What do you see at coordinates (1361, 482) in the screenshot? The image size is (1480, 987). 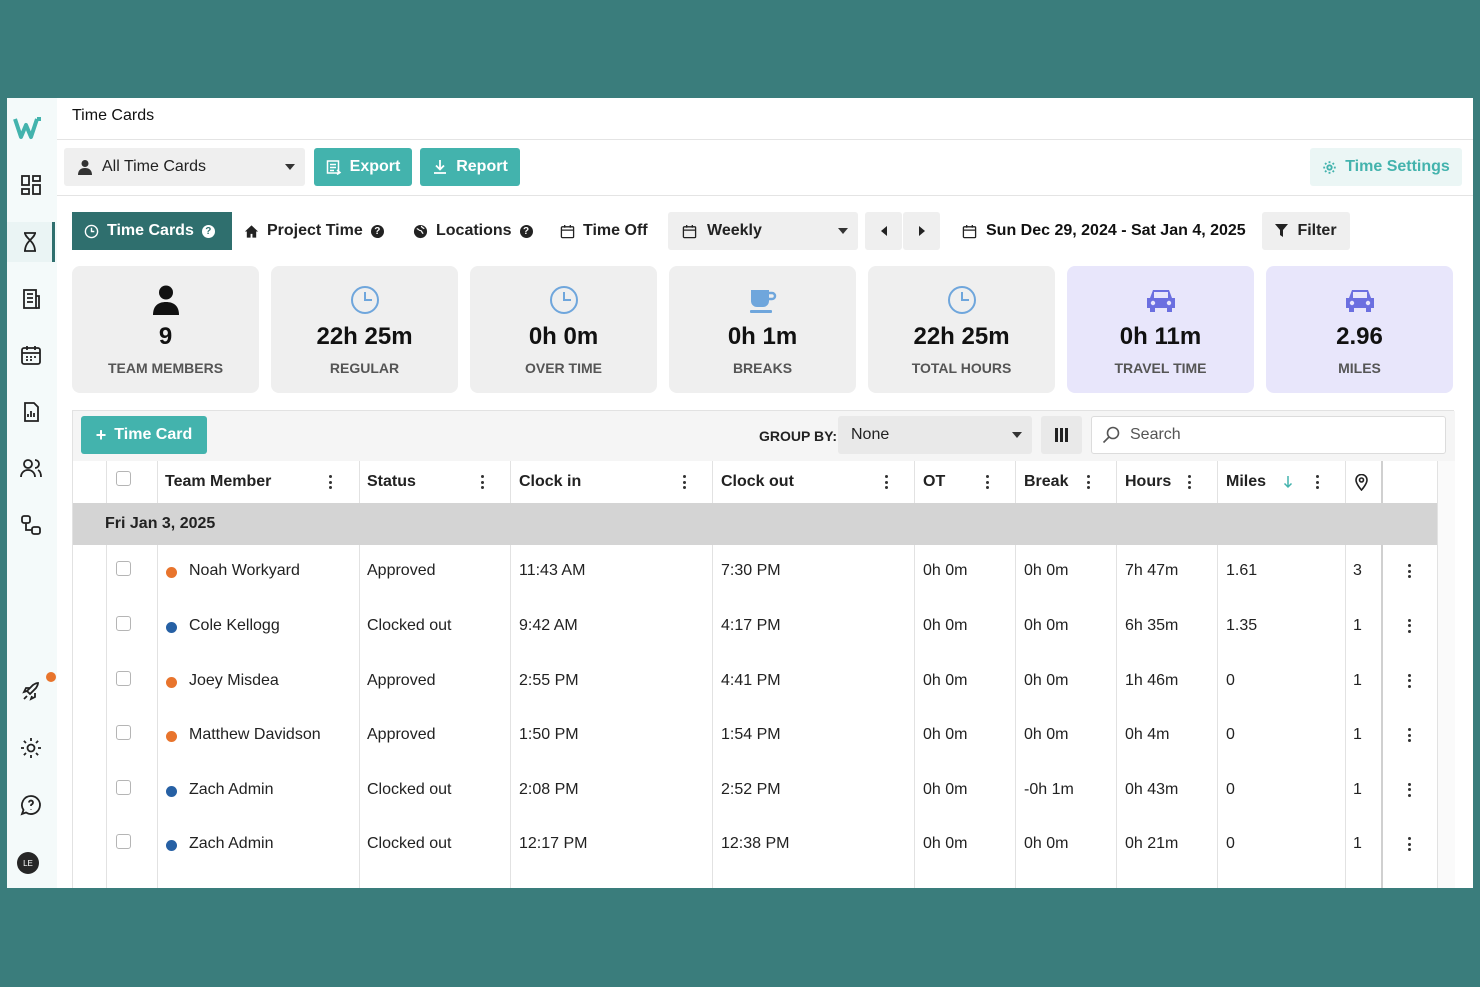 I see `map-pin-icon` at bounding box center [1361, 482].